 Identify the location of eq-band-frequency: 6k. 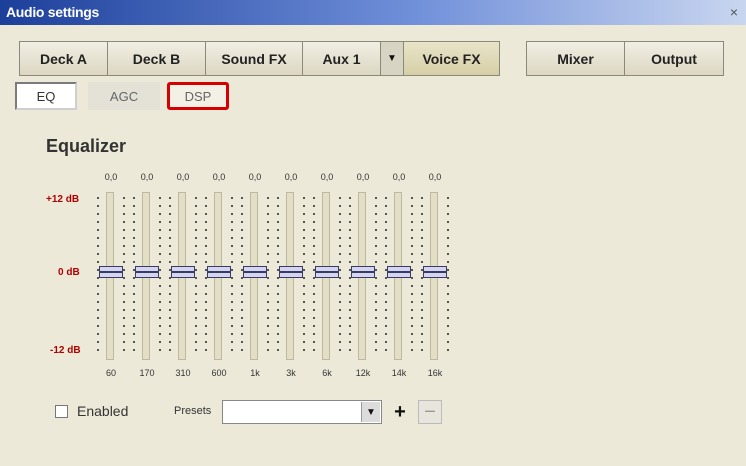
(327, 373).